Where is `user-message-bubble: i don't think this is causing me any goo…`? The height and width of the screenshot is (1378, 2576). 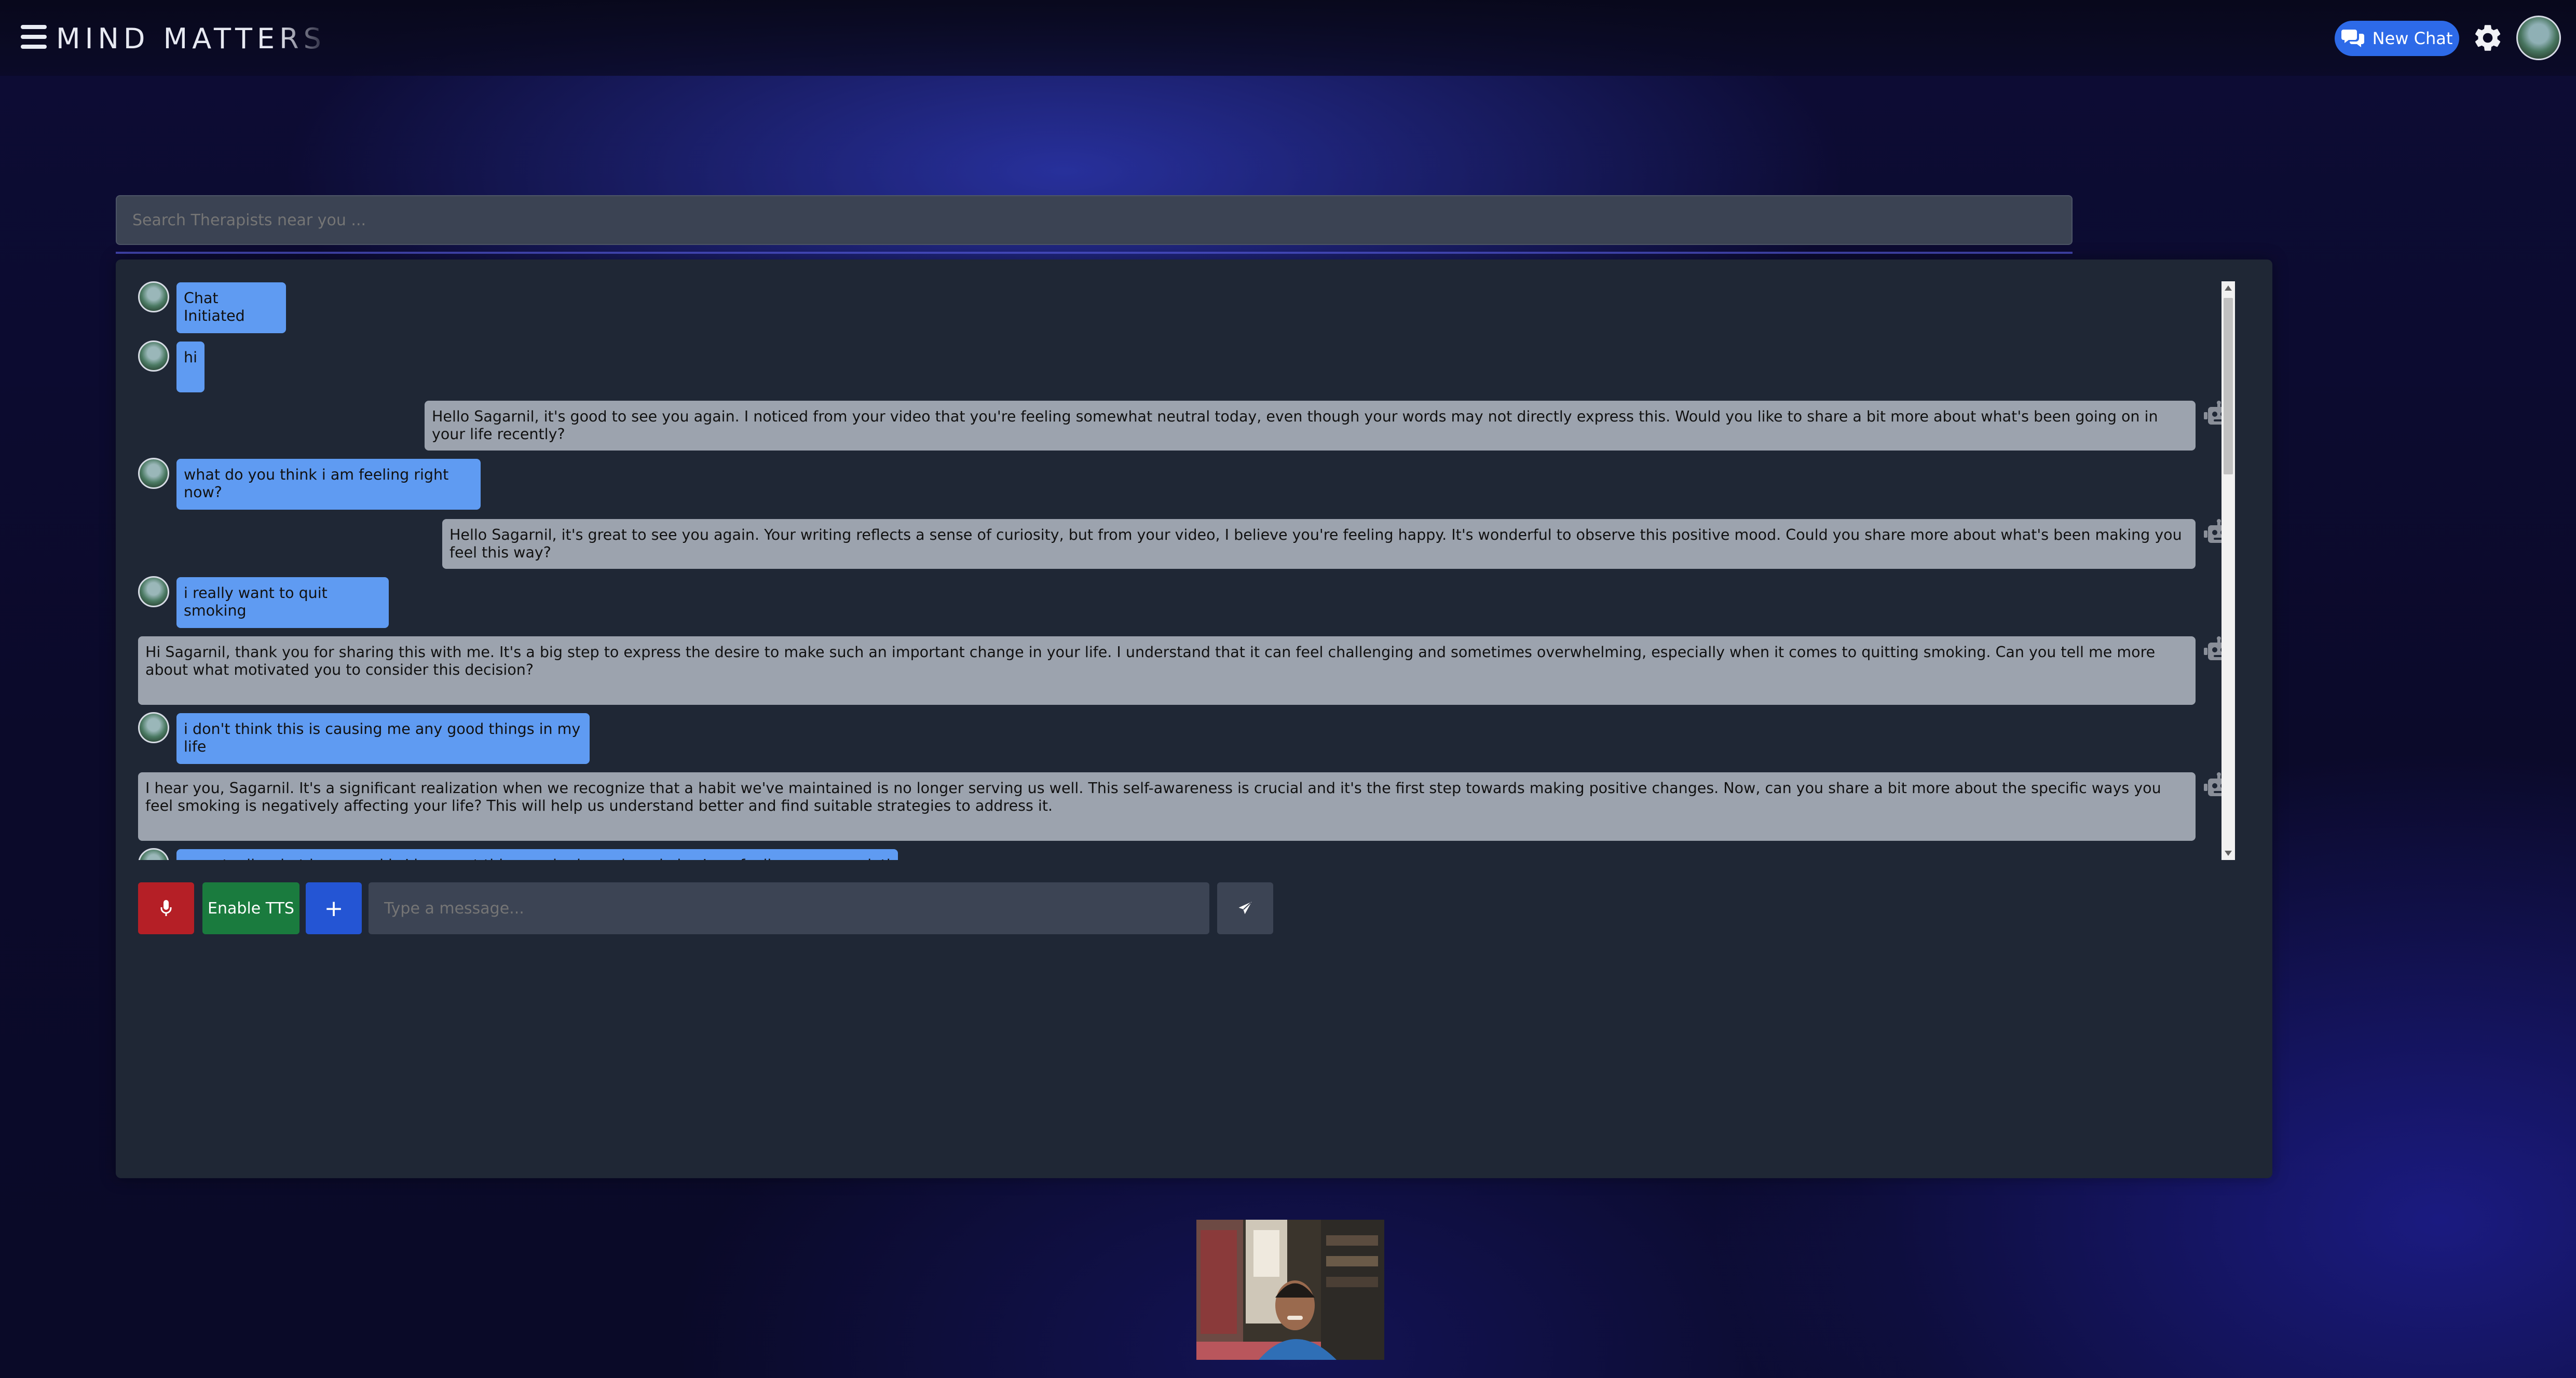 user-message-bubble: i don't think this is causing me any goo… is located at coordinates (383, 738).